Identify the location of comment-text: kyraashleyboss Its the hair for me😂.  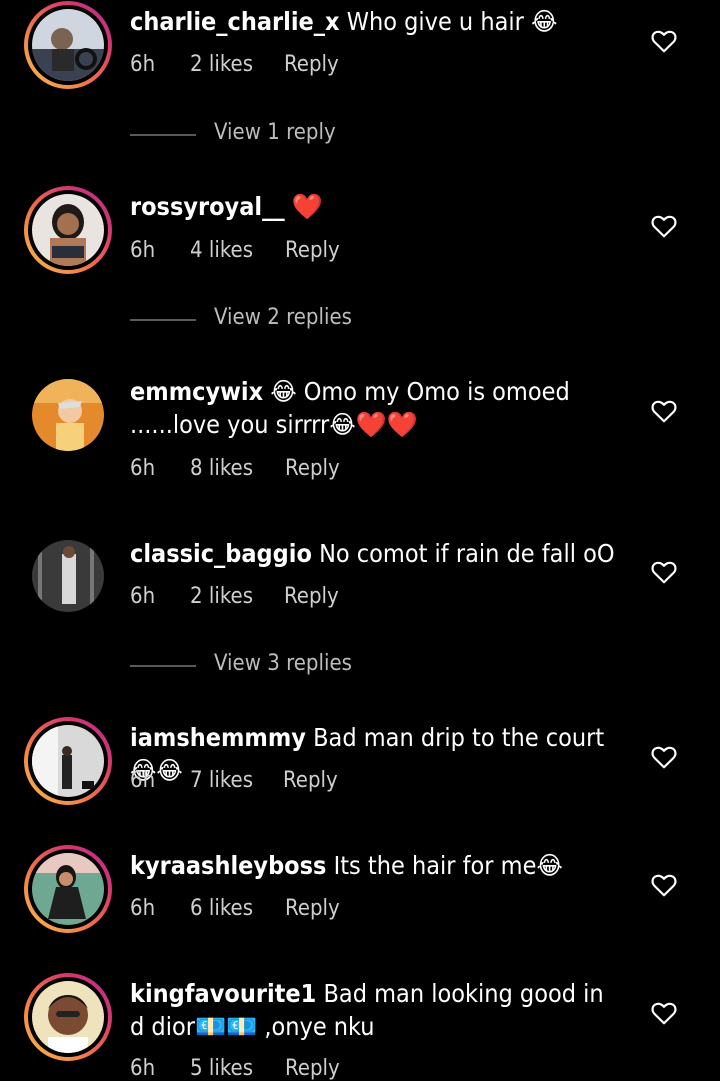
(375, 865).